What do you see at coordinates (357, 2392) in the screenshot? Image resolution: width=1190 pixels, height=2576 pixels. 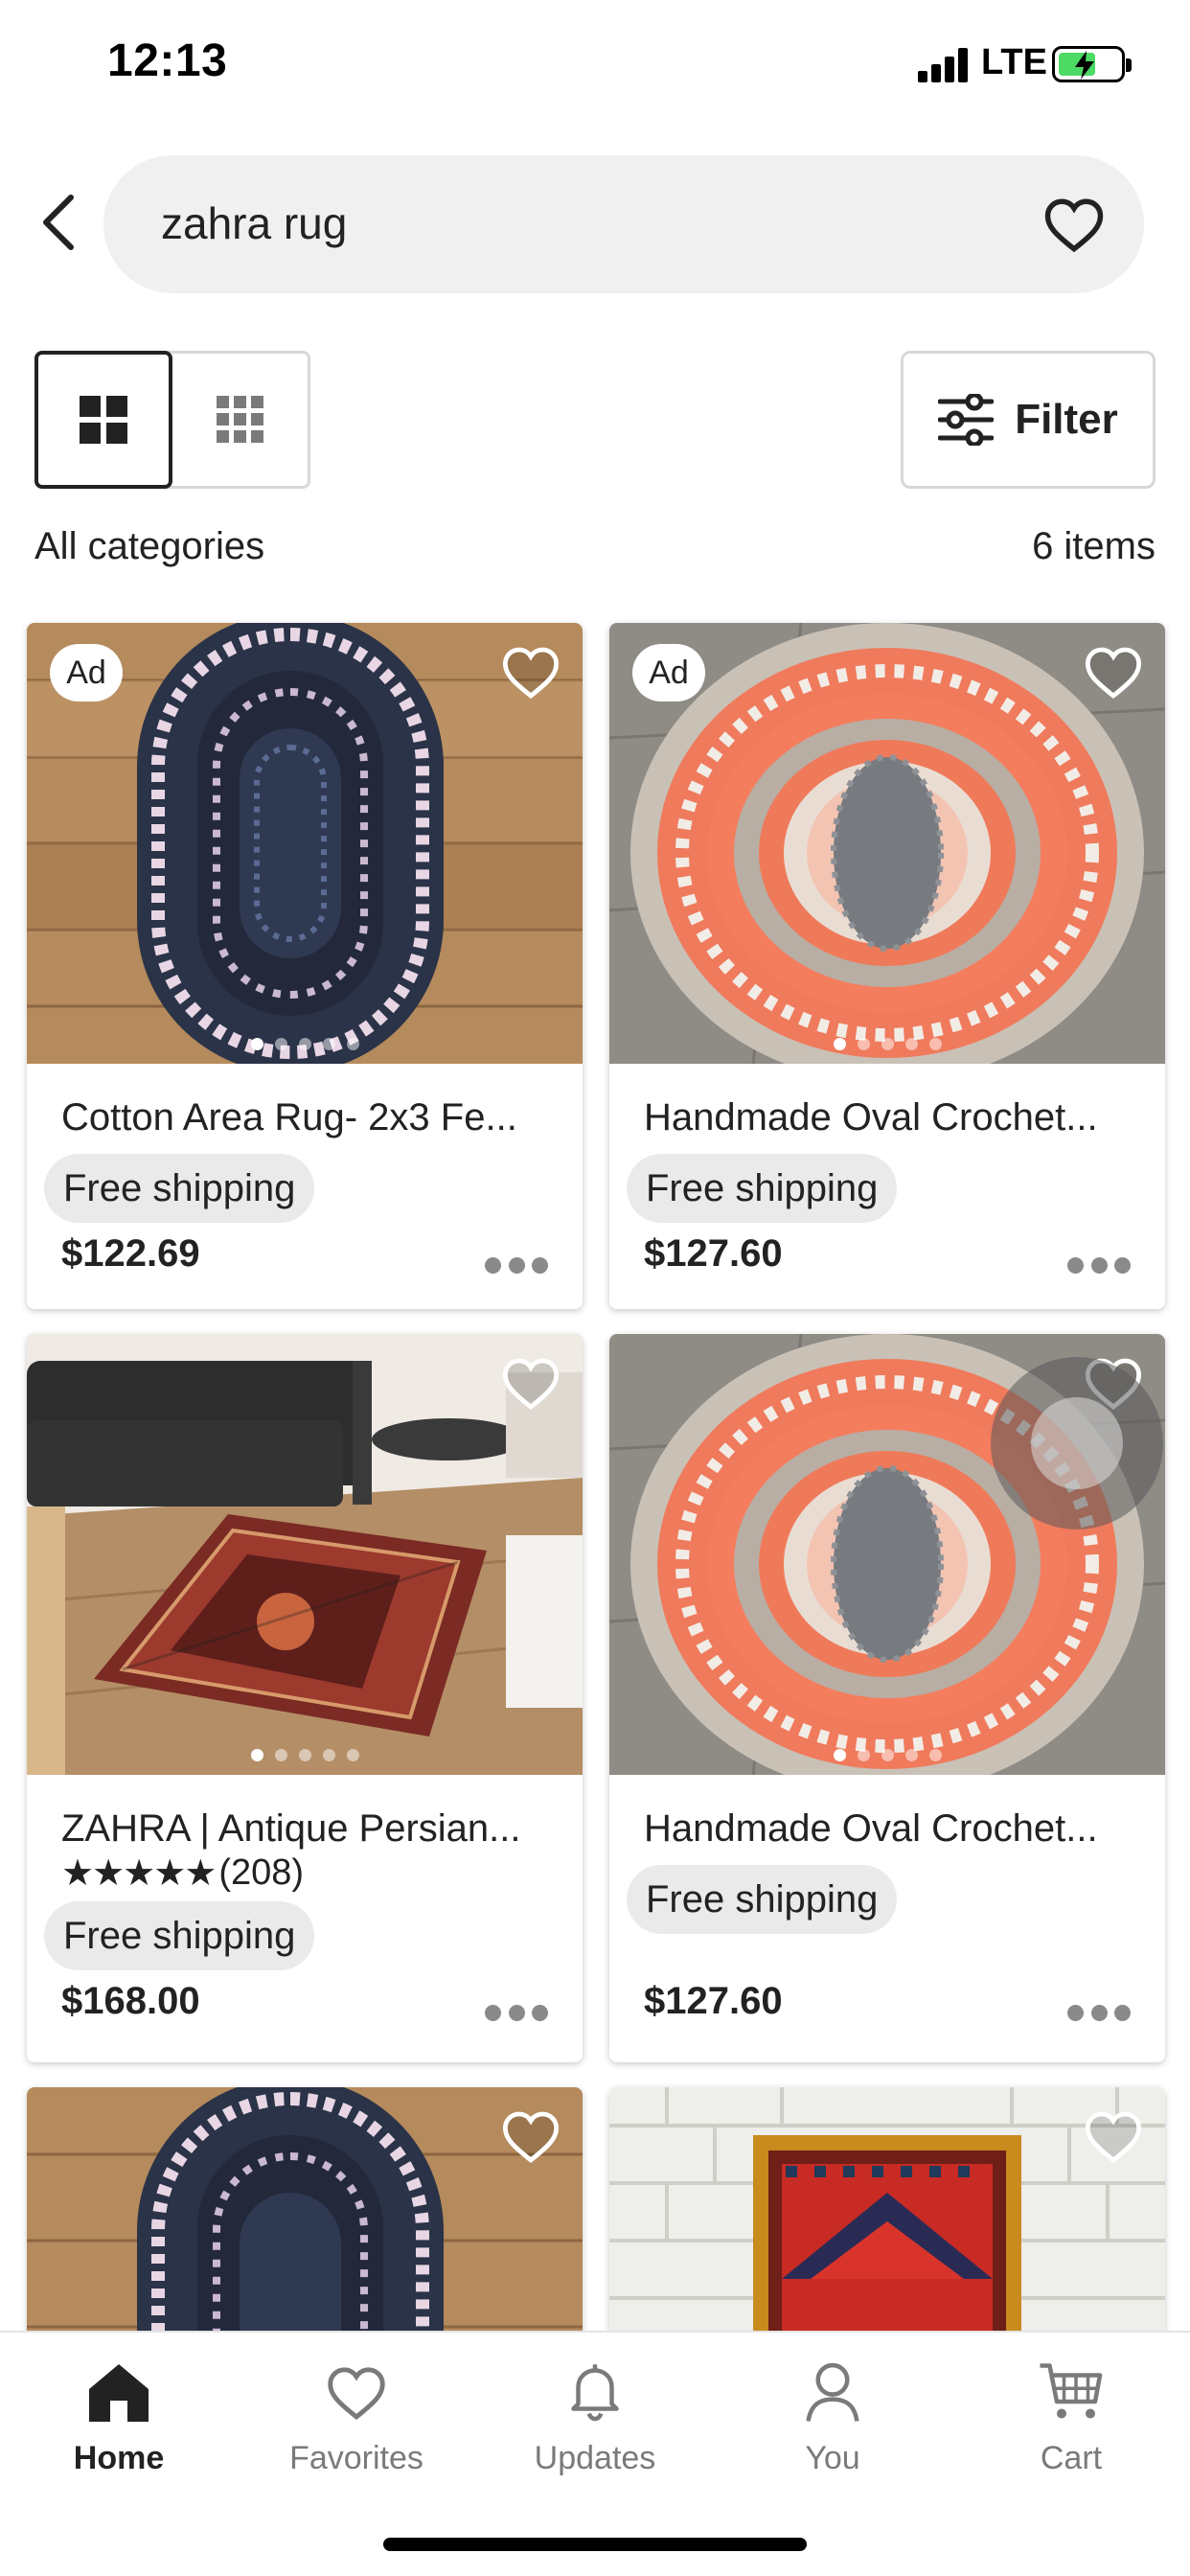 I see `heart-icon` at bounding box center [357, 2392].